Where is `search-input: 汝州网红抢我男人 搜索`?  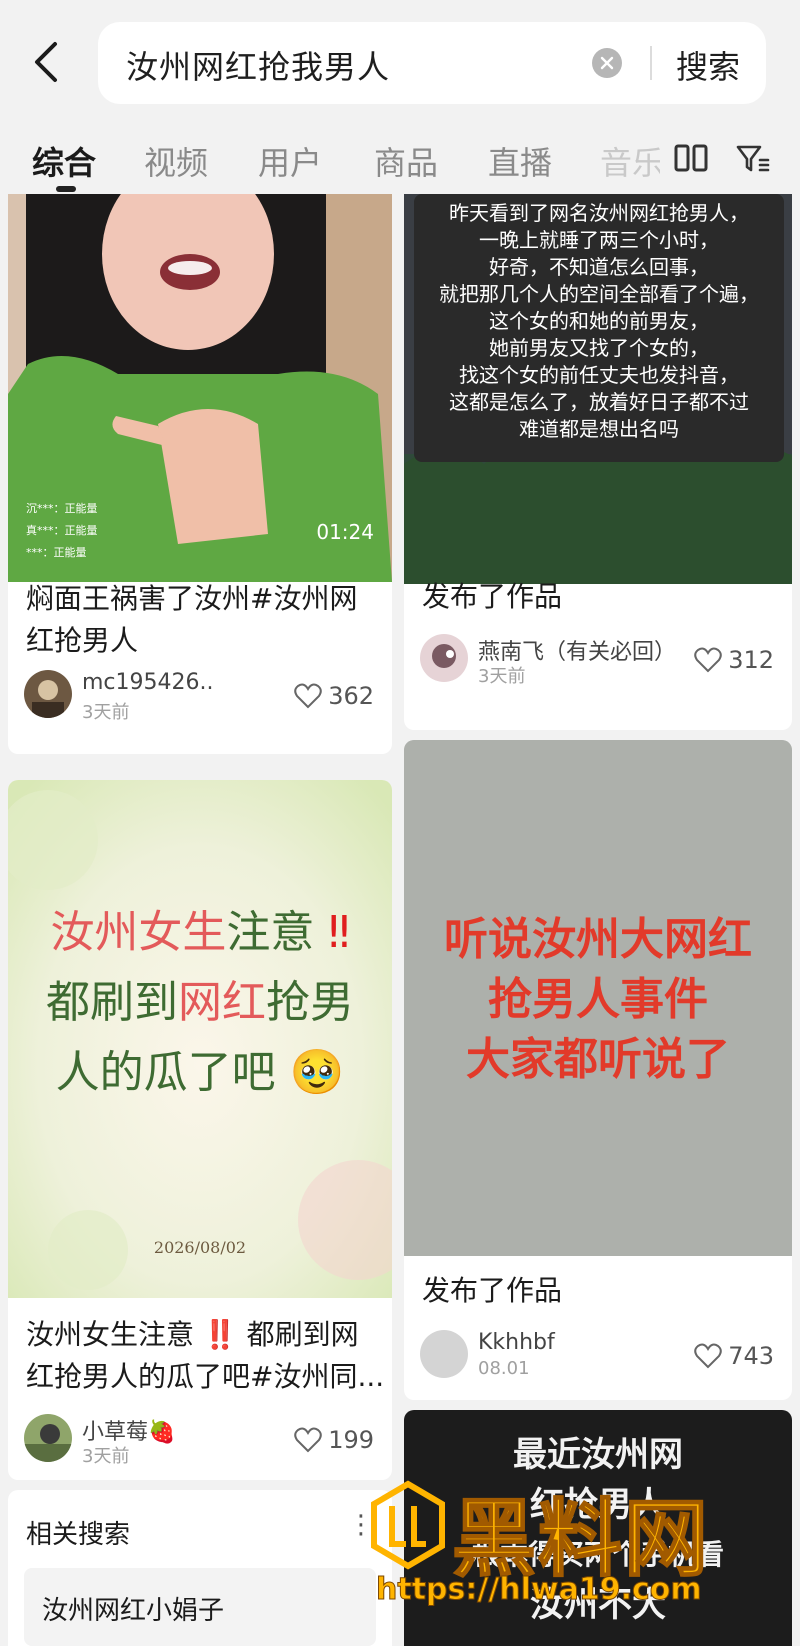 search-input: 汝州网红抢我男人 搜索 is located at coordinates (432, 63).